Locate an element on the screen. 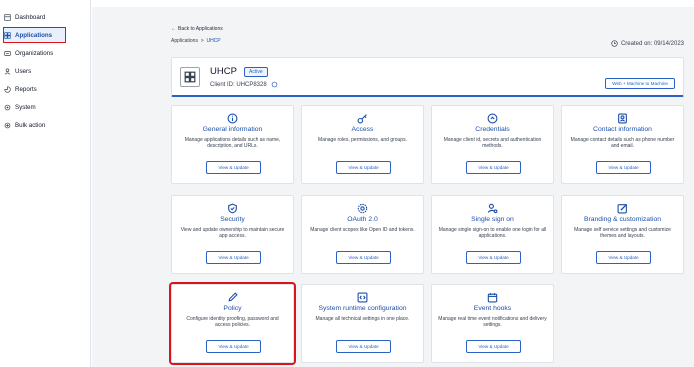 This screenshot has width=694, height=367. shield-icon is located at coordinates (232, 208).